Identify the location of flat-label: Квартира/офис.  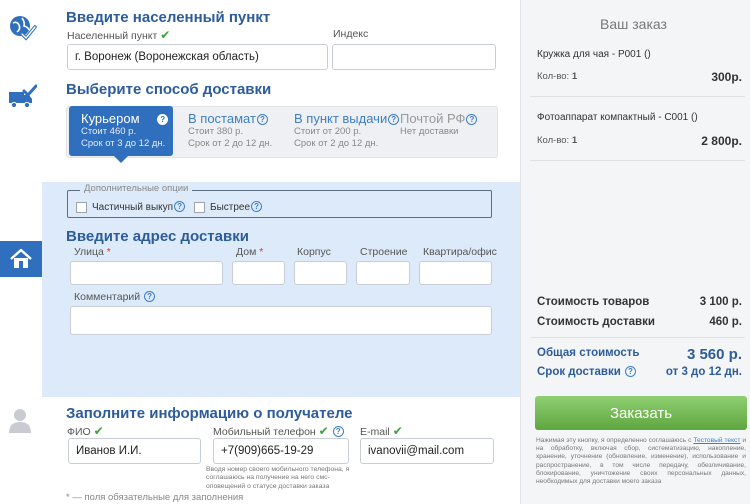
(460, 252).